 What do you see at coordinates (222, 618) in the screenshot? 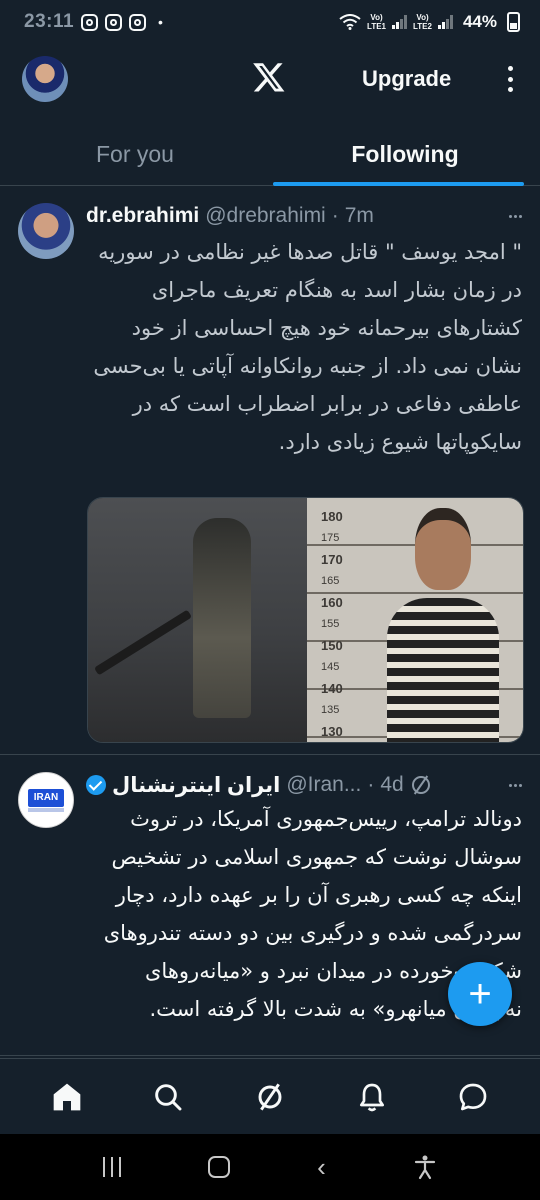
I see `soldier-figure` at bounding box center [222, 618].